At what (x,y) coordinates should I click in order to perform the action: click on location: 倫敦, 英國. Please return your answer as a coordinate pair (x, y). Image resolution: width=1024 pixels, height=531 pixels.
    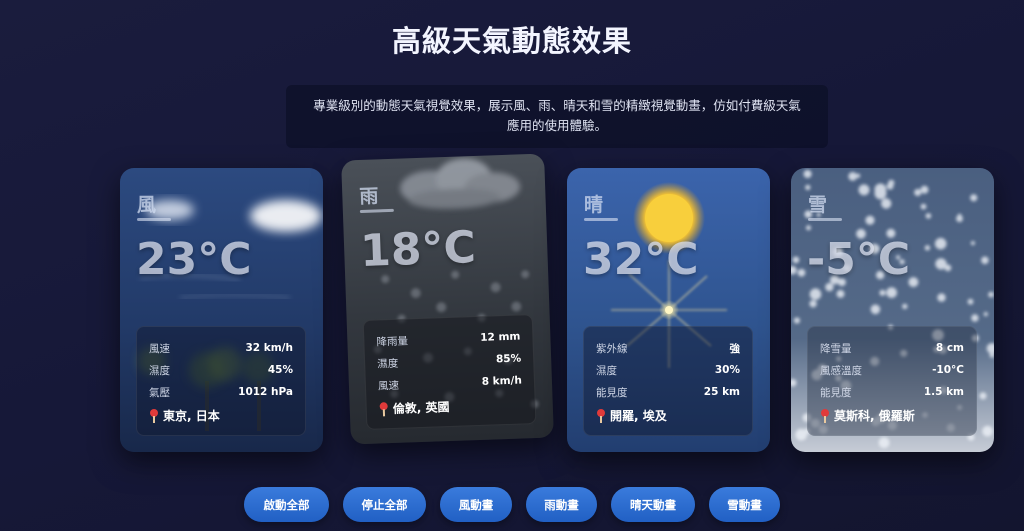
    Looking at the image, I should click on (450, 406).